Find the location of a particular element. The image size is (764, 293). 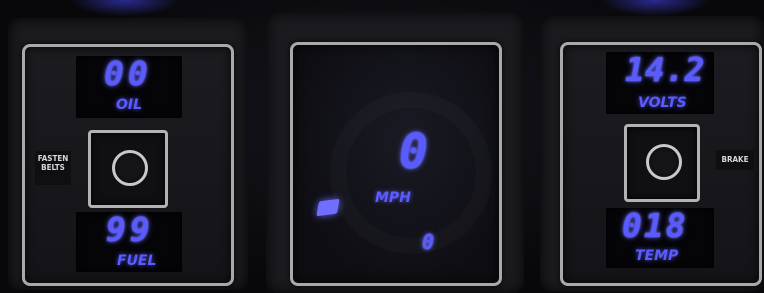

fasten-belts-line2: BELTS is located at coordinates (53, 167).